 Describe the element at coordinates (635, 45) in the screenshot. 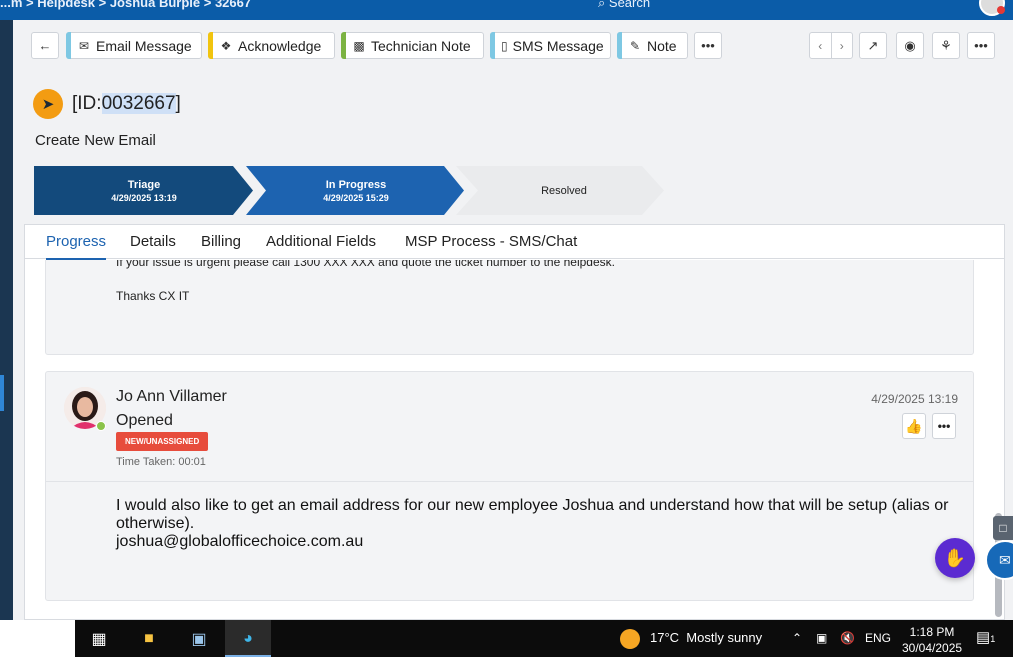

I see `edit-icon: ✎` at that location.